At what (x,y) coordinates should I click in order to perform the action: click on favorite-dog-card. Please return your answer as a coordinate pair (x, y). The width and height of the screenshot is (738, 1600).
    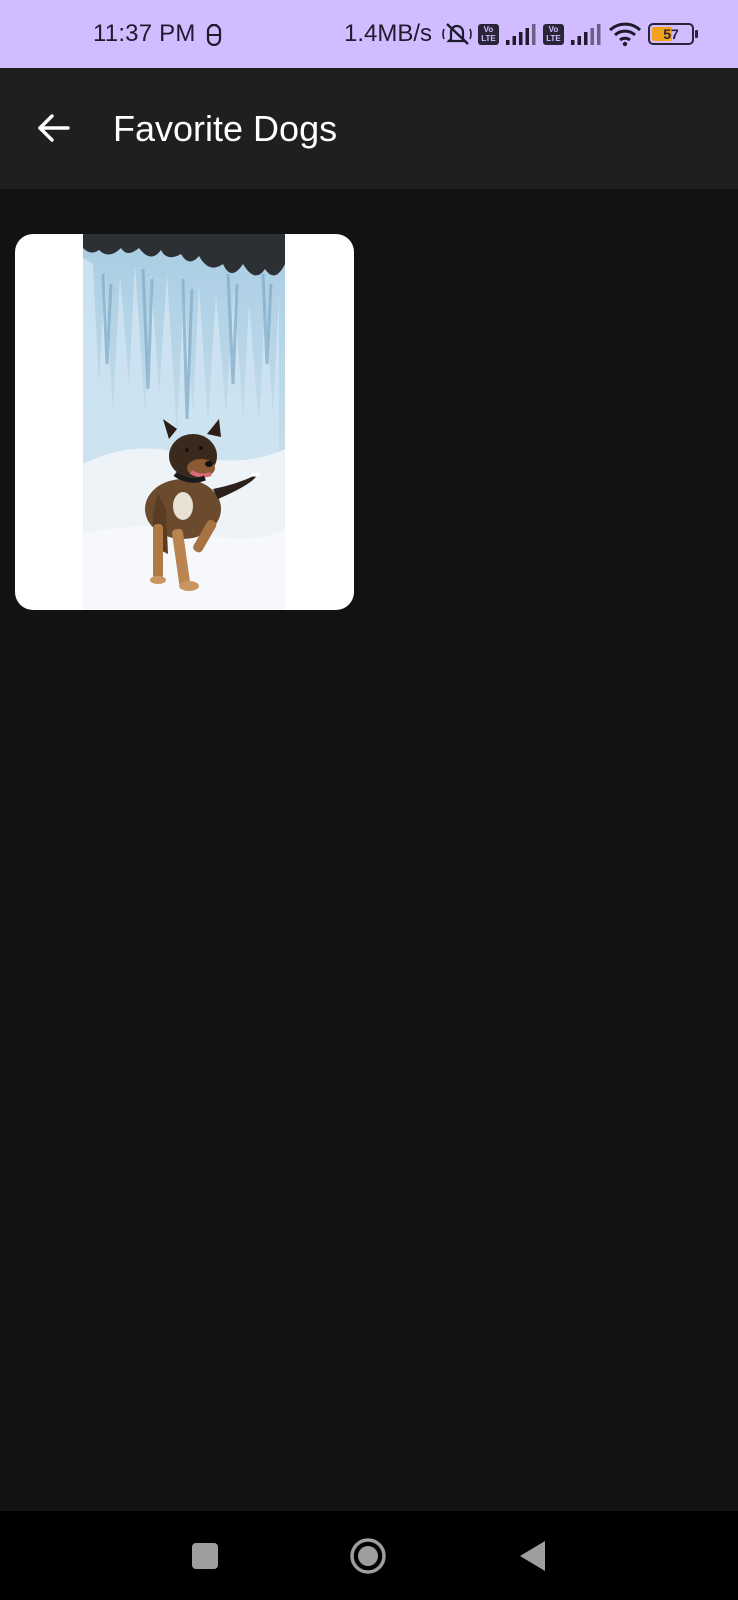
    Looking at the image, I should click on (184, 422).